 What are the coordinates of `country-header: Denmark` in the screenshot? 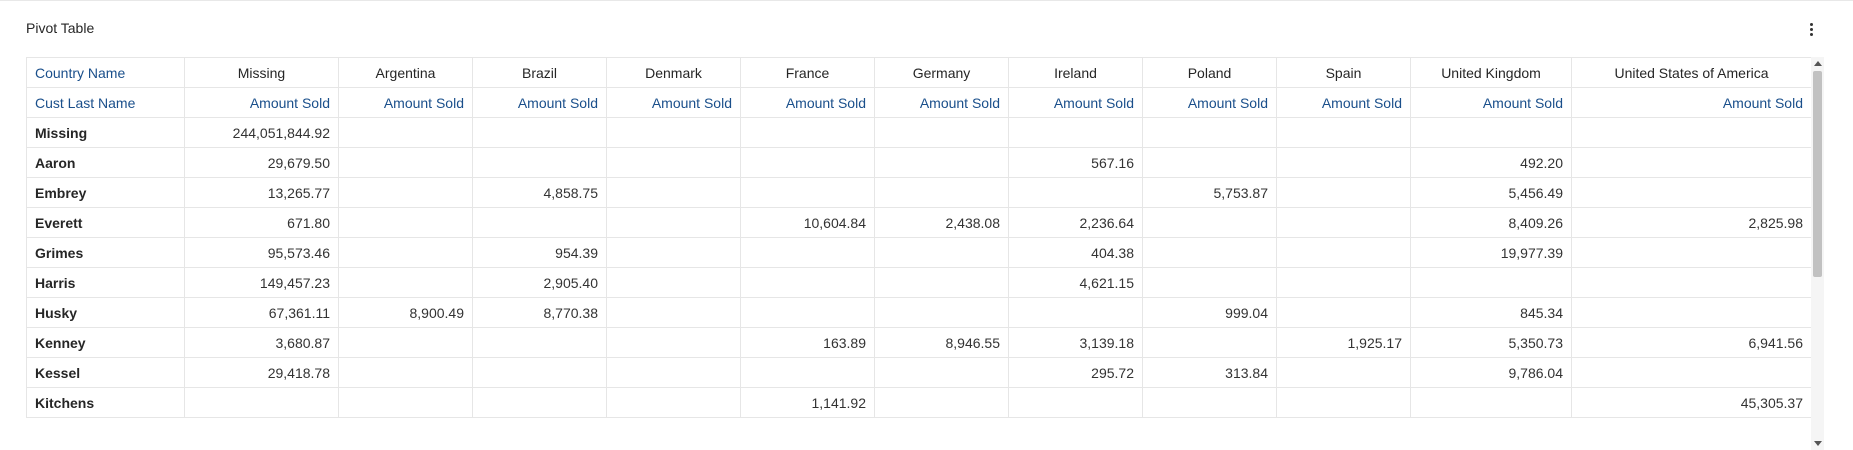 It's located at (673, 72).